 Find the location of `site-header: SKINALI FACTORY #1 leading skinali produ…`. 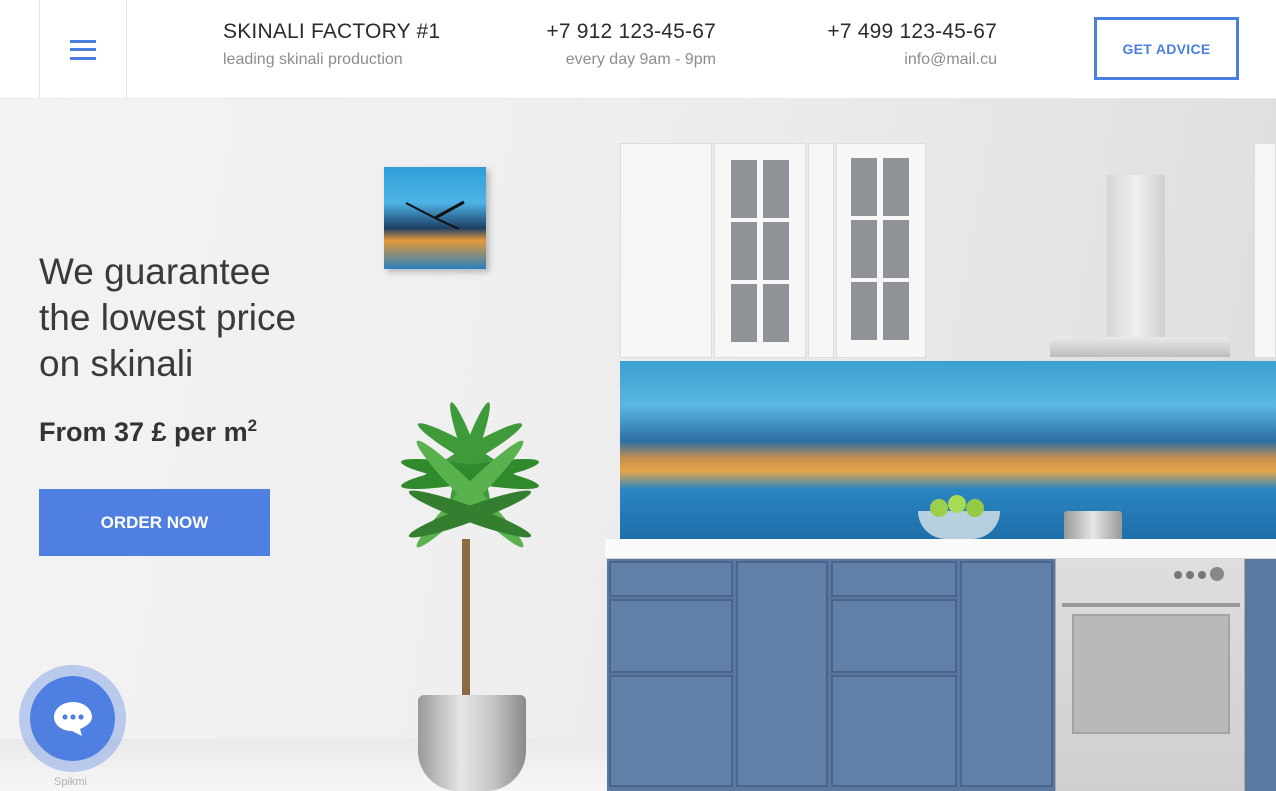

site-header: SKINALI FACTORY #1 leading skinali produ… is located at coordinates (638, 49).